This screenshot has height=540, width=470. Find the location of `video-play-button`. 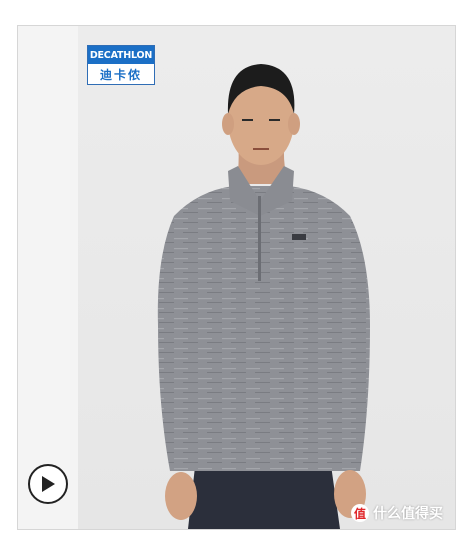

video-play-button is located at coordinates (48, 484).